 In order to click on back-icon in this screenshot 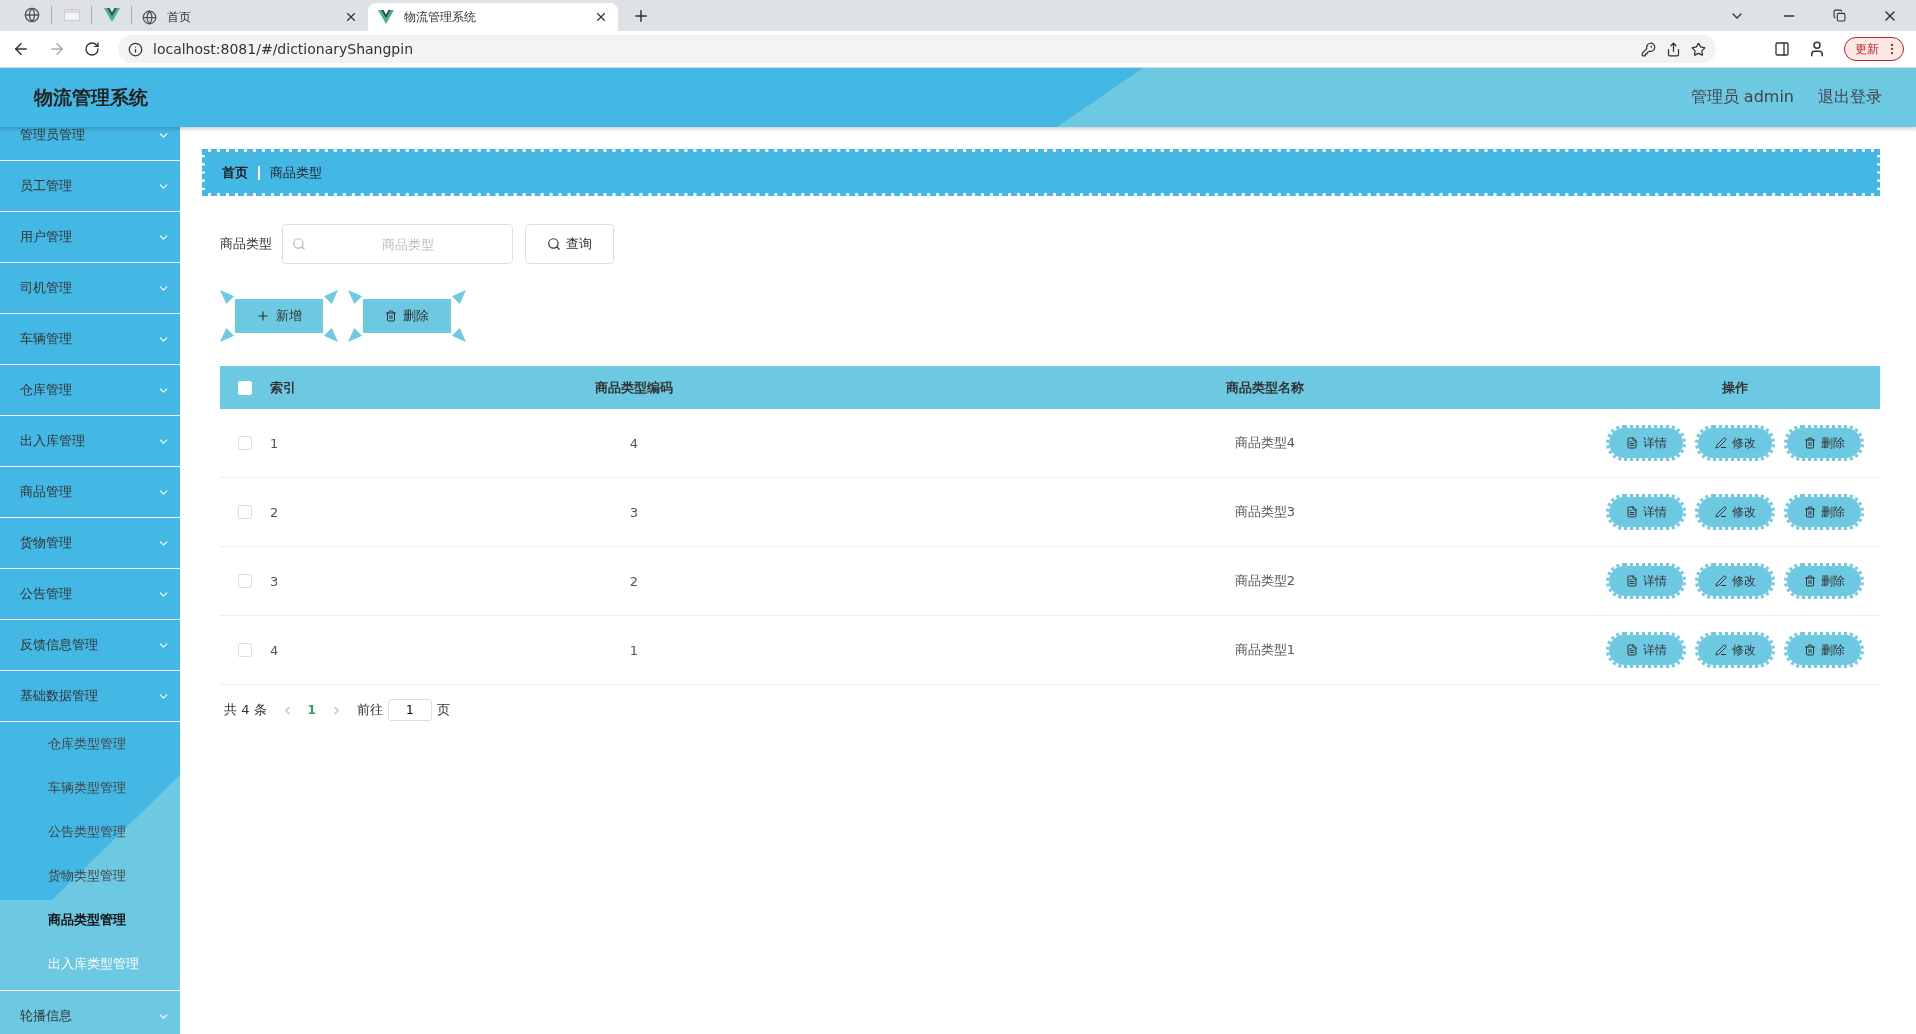, I will do `click(21, 49)`.